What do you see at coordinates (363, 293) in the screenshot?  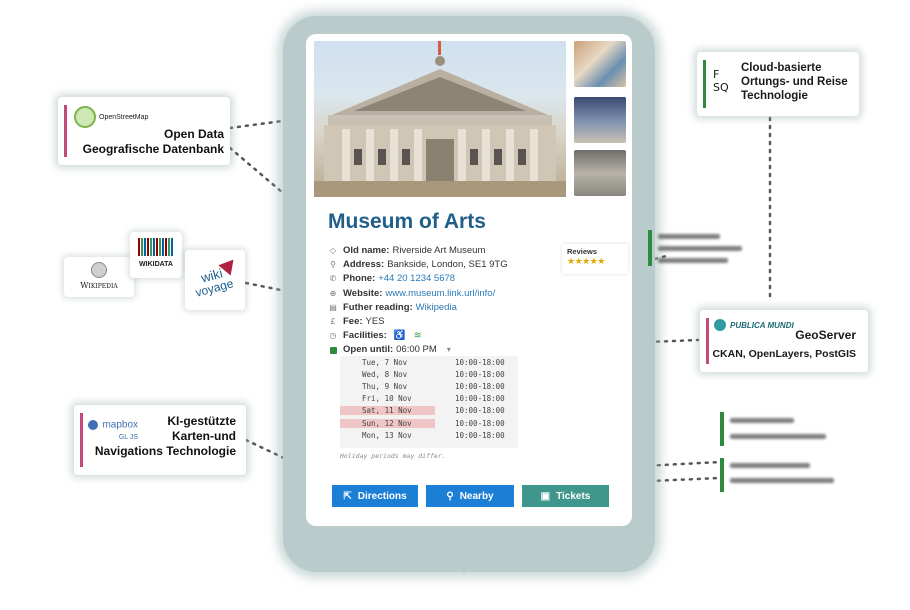 I see `info-label: Website:` at bounding box center [363, 293].